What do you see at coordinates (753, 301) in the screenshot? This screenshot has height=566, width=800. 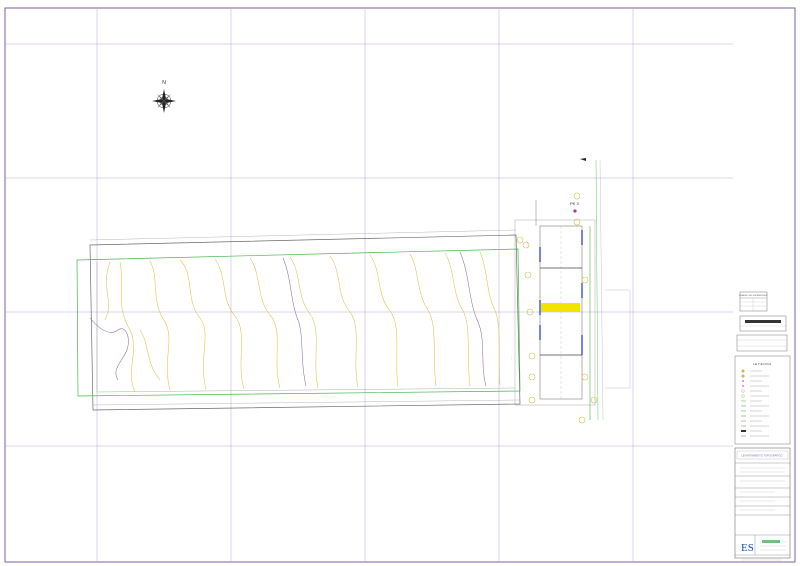 I see `surface-table: CUADRO DE SUPERFICIES` at bounding box center [753, 301].